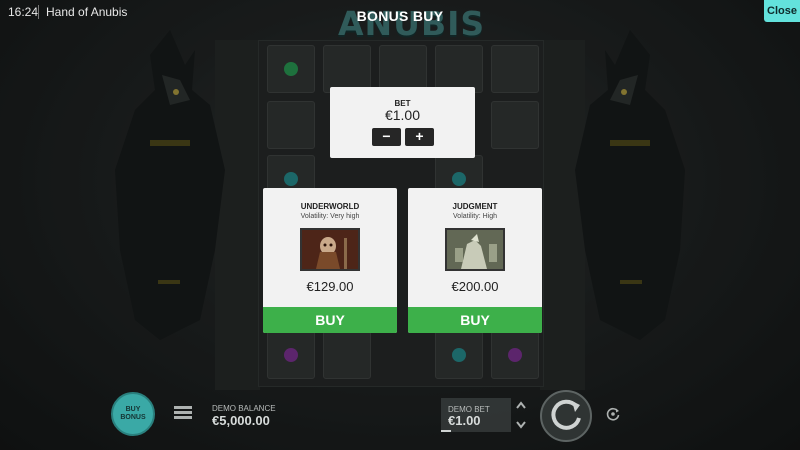  I want to click on offer-name: UNDERWORLD, so click(330, 206).